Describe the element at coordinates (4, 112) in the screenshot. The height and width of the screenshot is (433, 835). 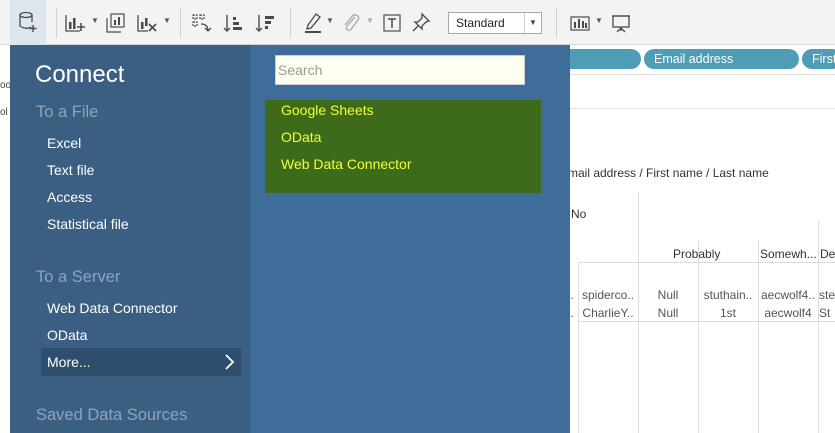
I see `truncated-text: ol` at that location.